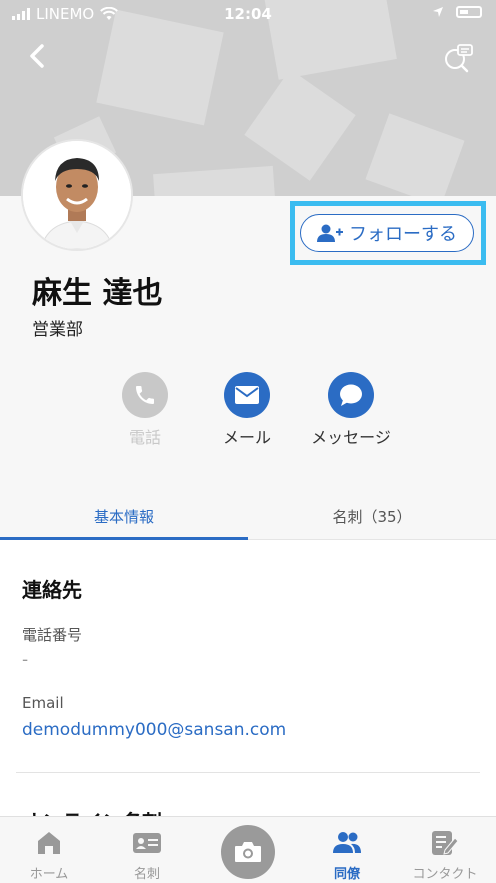 Image resolution: width=496 pixels, height=883 pixels. I want to click on follow-button-label: フォローする, so click(403, 234).